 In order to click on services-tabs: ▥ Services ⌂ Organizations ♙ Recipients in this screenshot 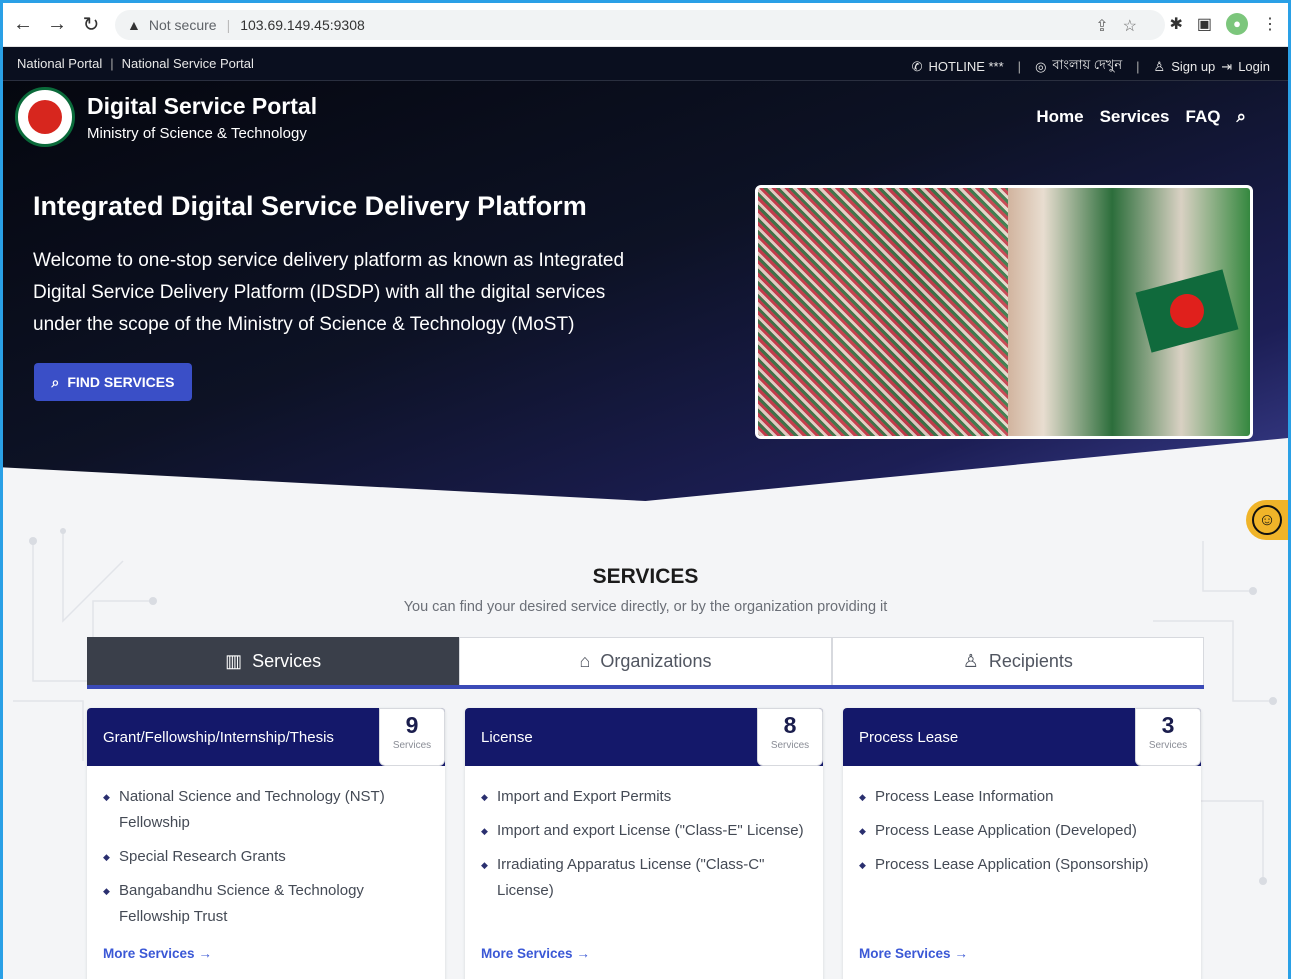, I will do `click(645, 663)`.